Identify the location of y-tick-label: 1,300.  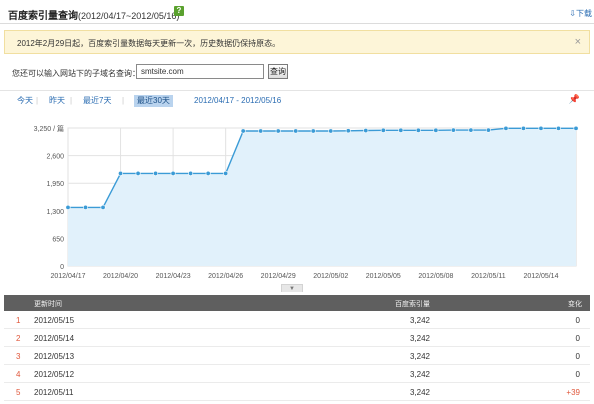
(55, 212).